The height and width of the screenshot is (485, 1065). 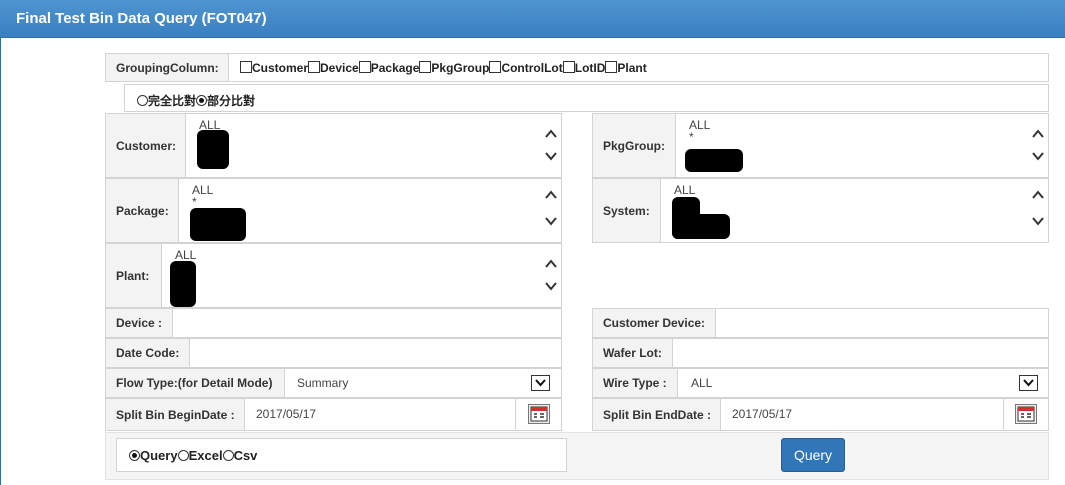 I want to click on grouping-checkbox-pkggroup, so click(x=425, y=67).